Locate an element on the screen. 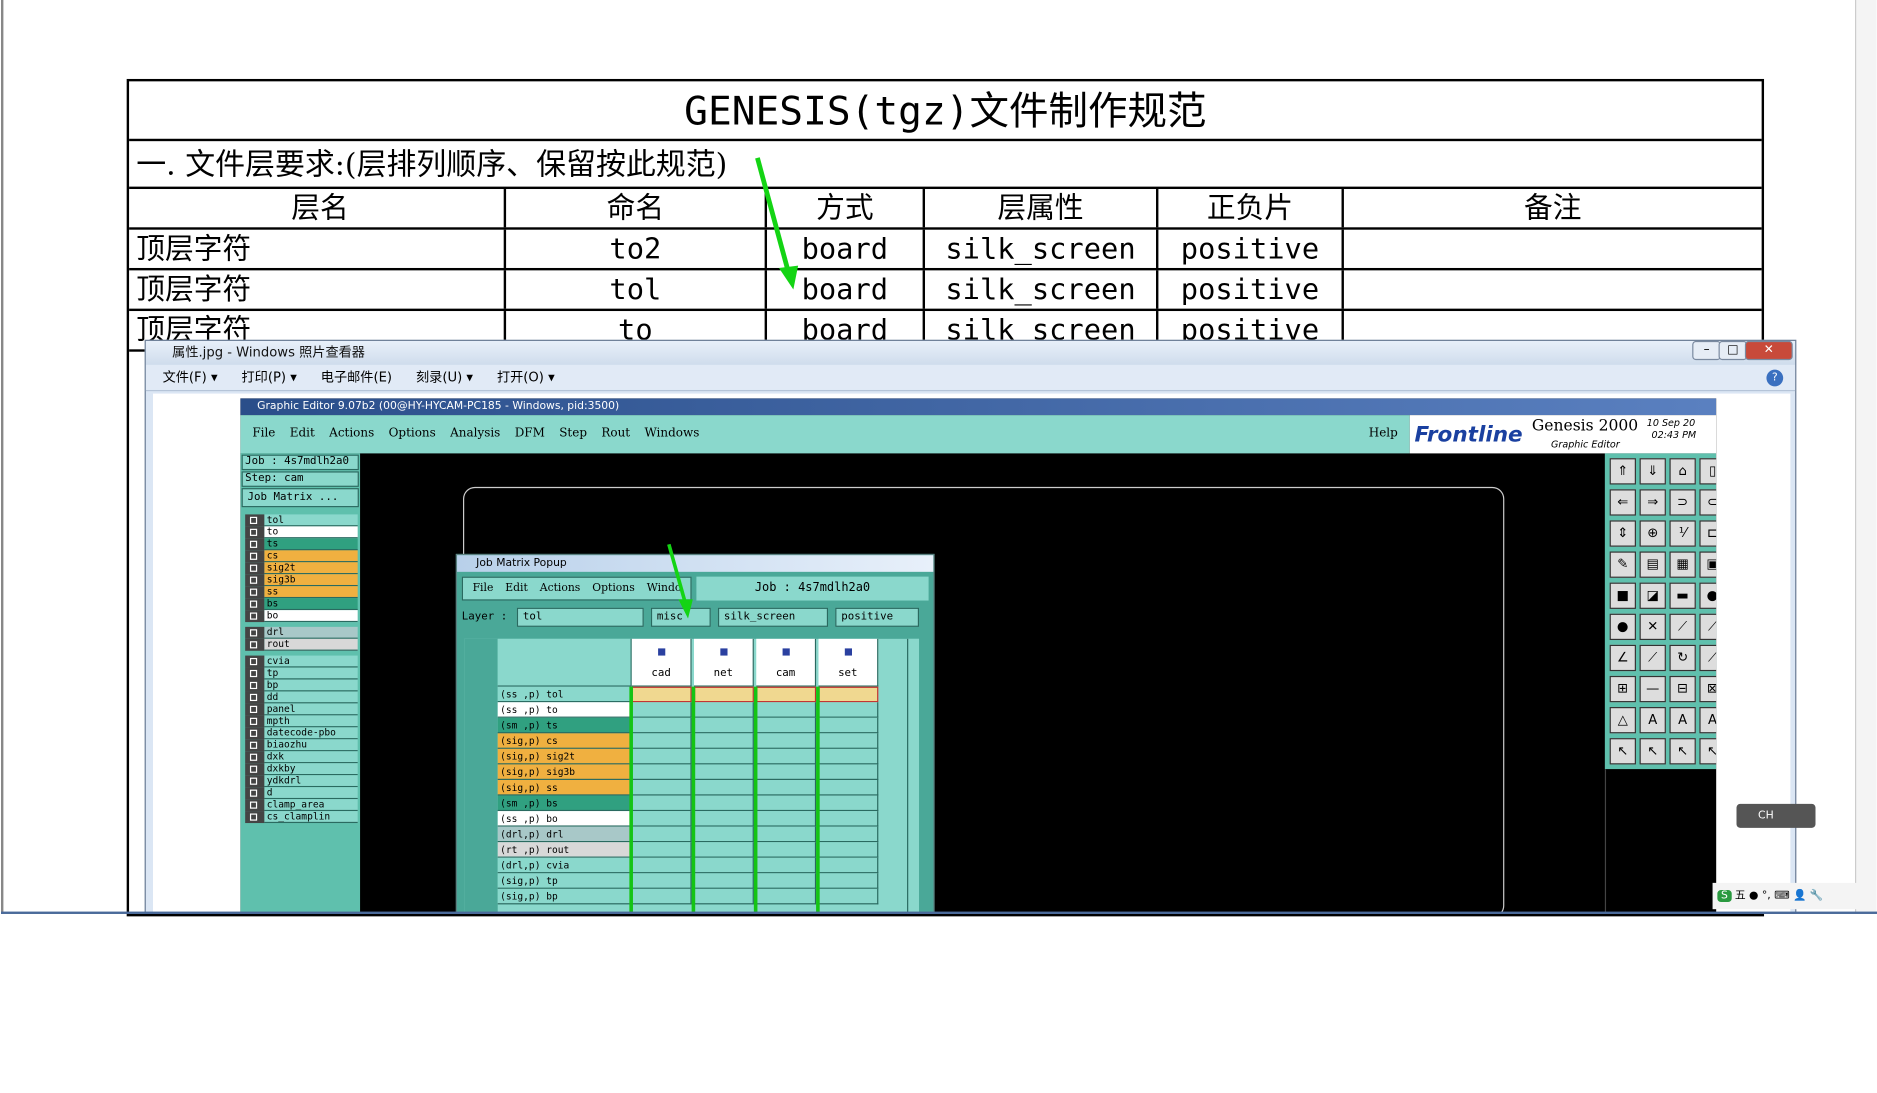 This screenshot has height=1093, width=1877. layer-row: mpth is located at coordinates (301, 721).